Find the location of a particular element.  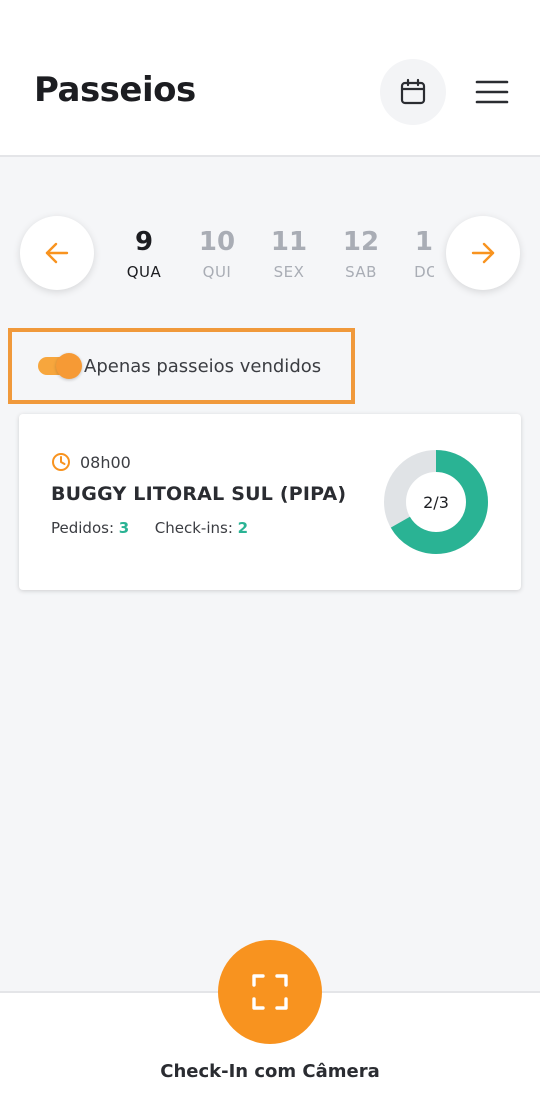

day-item: 11 SEX is located at coordinates (289, 252).